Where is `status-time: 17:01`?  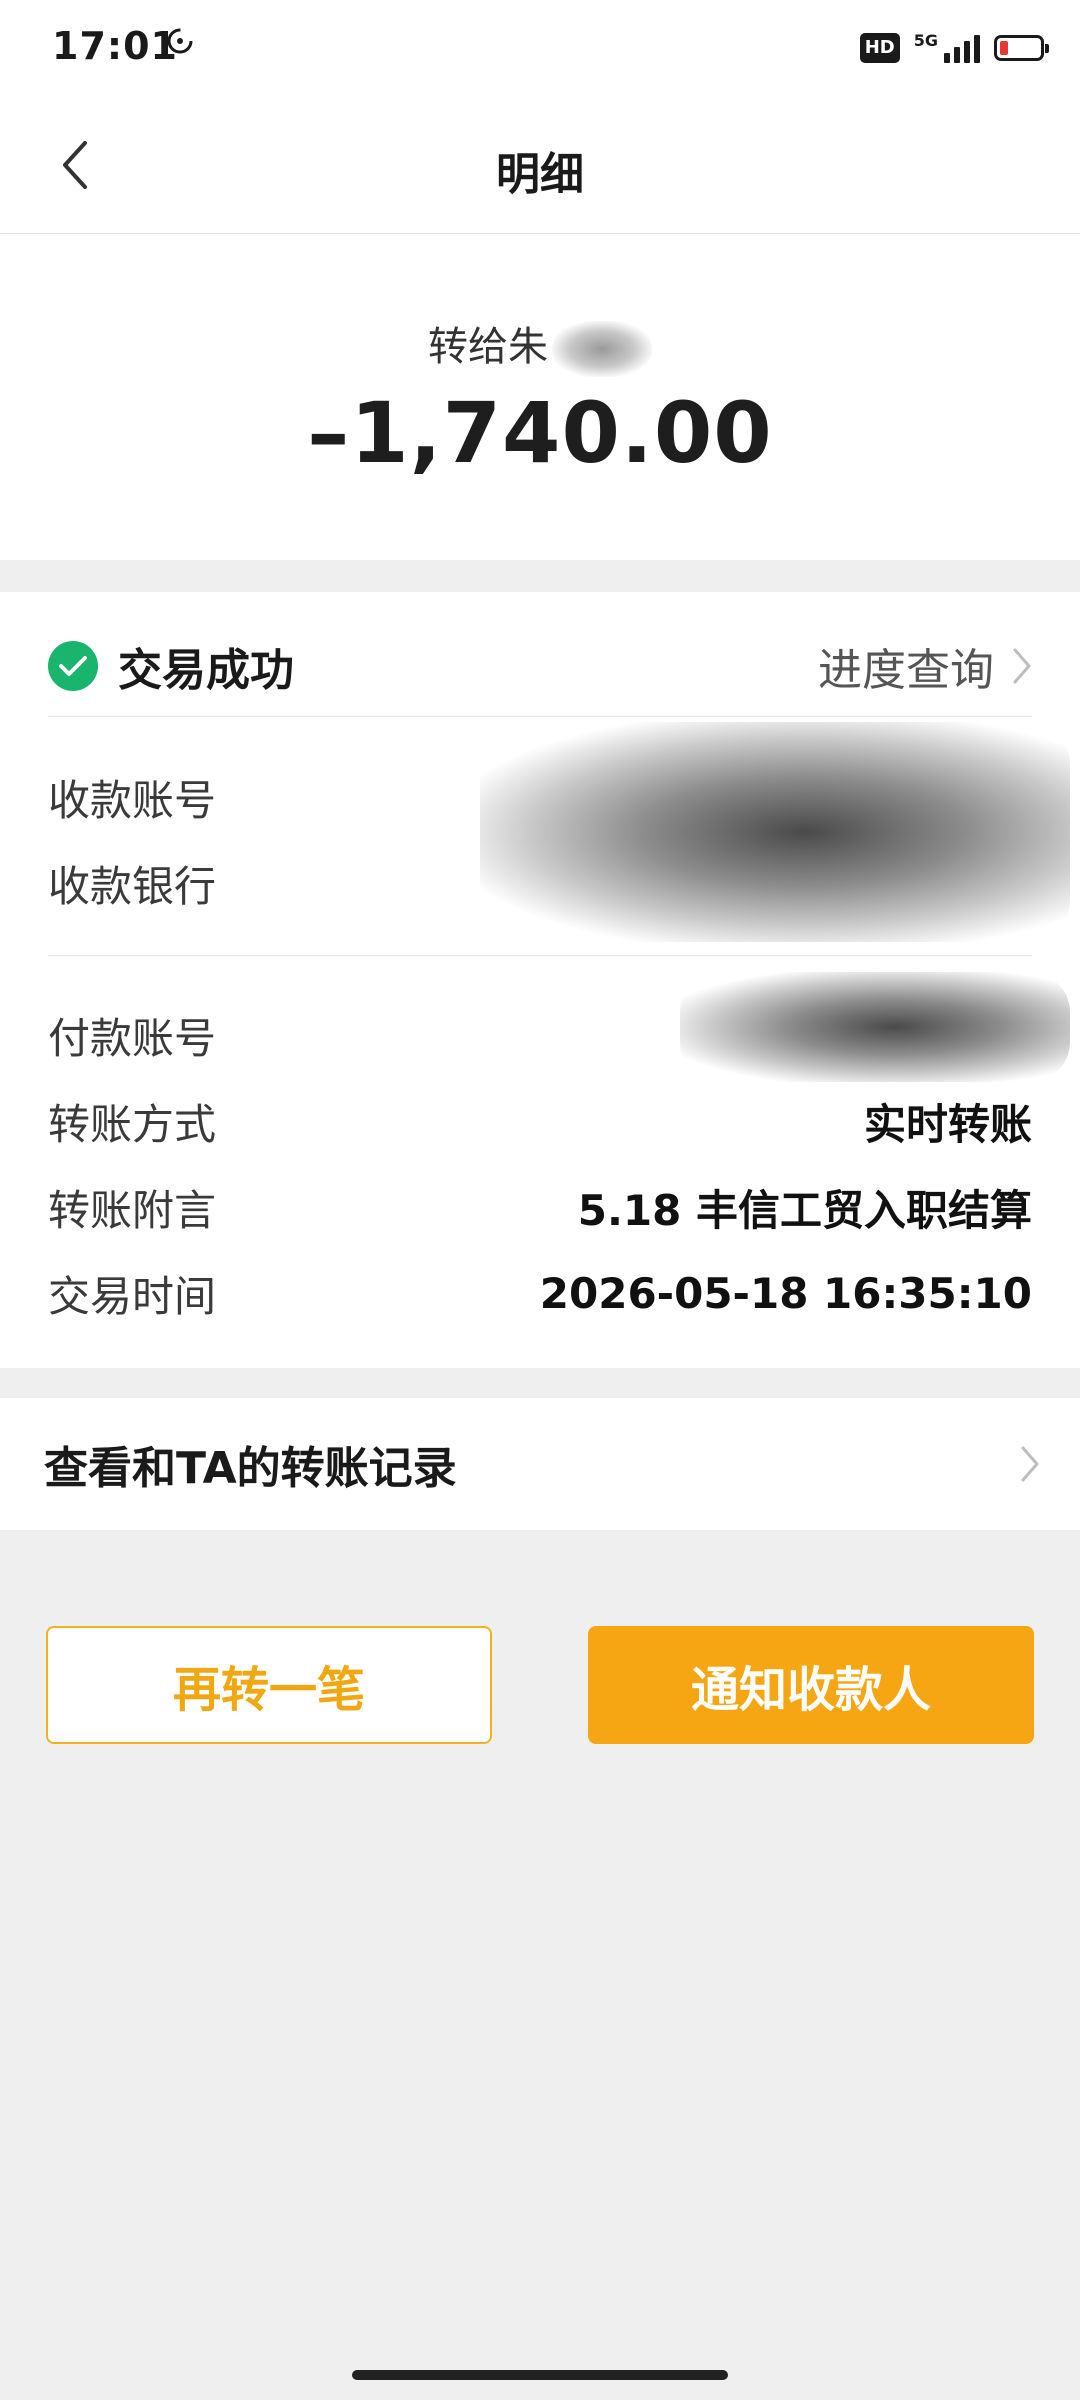
status-time: 17:01 is located at coordinates (115, 46).